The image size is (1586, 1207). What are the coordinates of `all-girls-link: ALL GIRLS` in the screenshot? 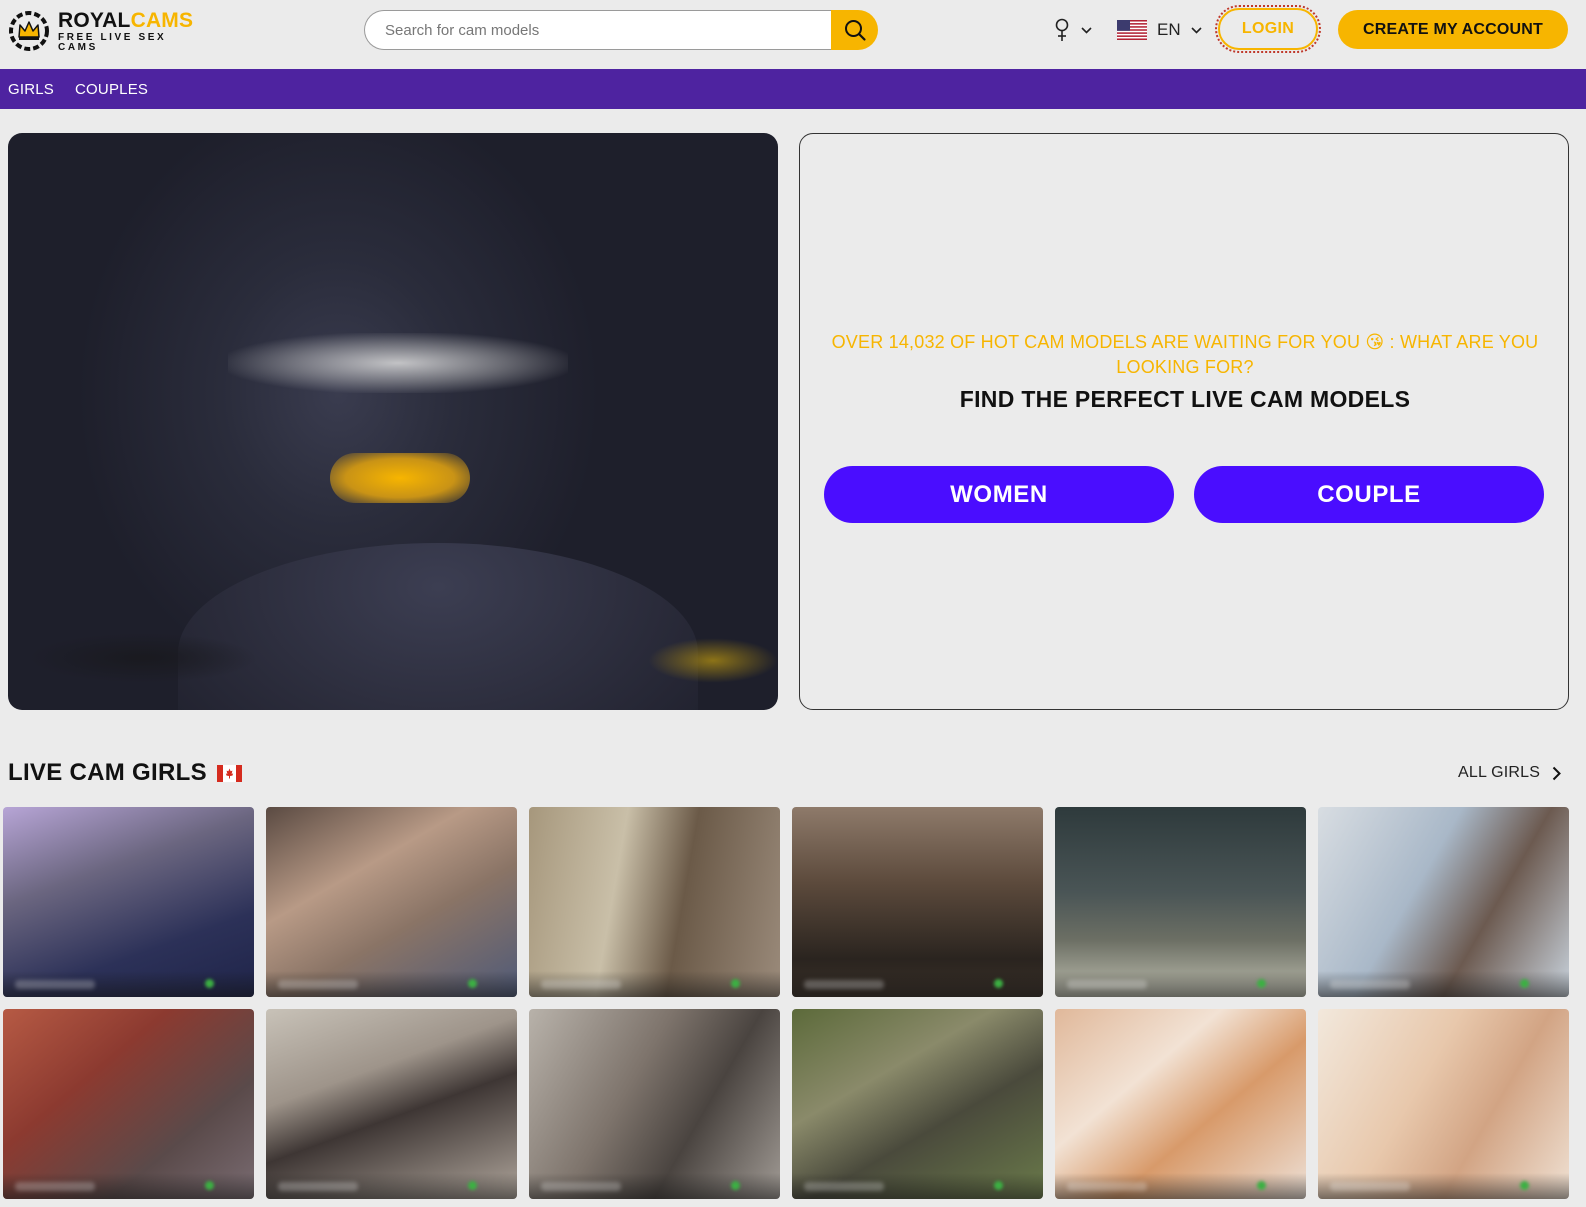 It's located at (1510, 773).